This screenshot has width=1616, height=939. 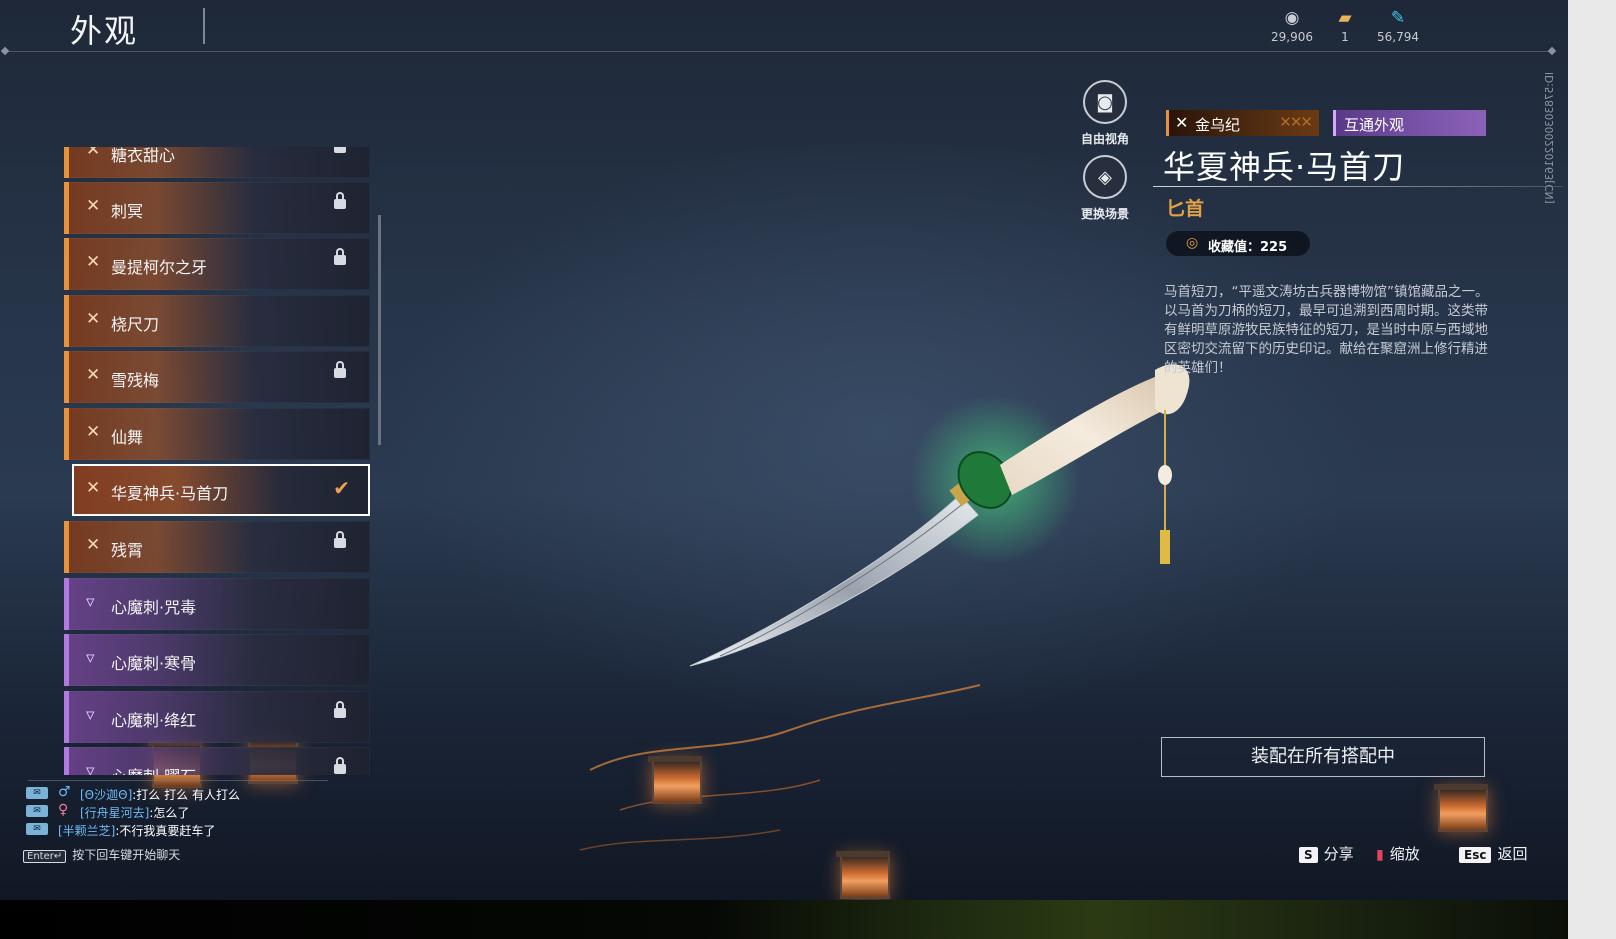 What do you see at coordinates (784, 28) in the screenshot?
I see `top-bar: 外观 ◉ 29,906 ▰ 1 ✎ 56,794` at bounding box center [784, 28].